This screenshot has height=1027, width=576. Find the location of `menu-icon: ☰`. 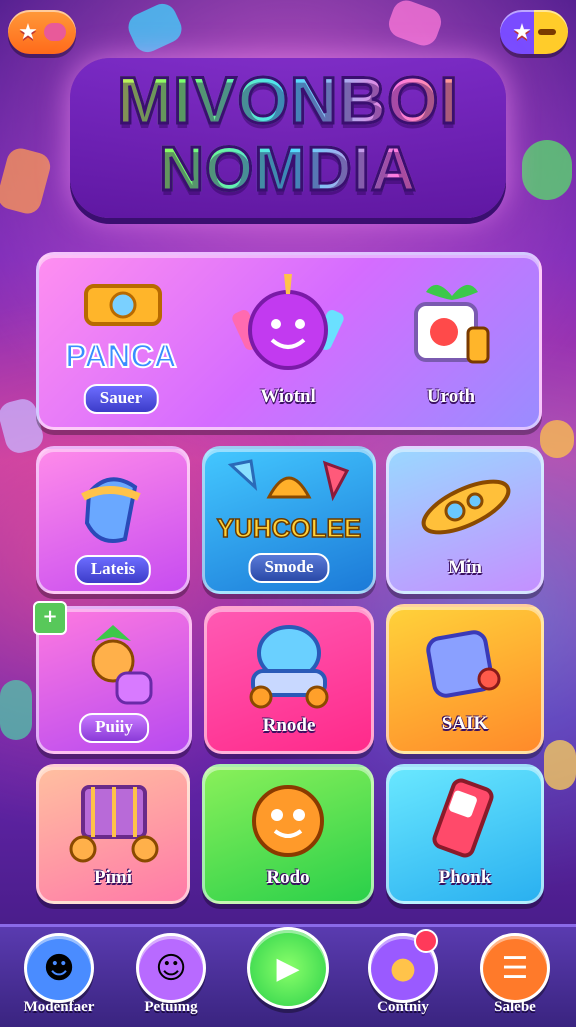

menu-icon: ☰ is located at coordinates (515, 968).